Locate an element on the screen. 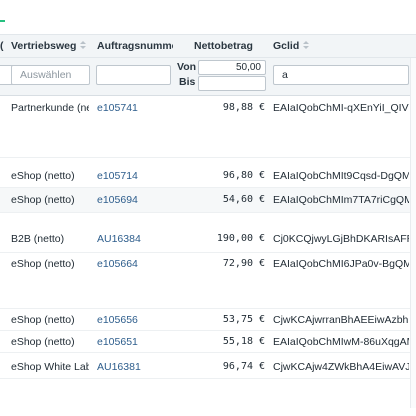 The width and height of the screenshot is (416, 416). gclid-filter-input: a is located at coordinates (341, 75).